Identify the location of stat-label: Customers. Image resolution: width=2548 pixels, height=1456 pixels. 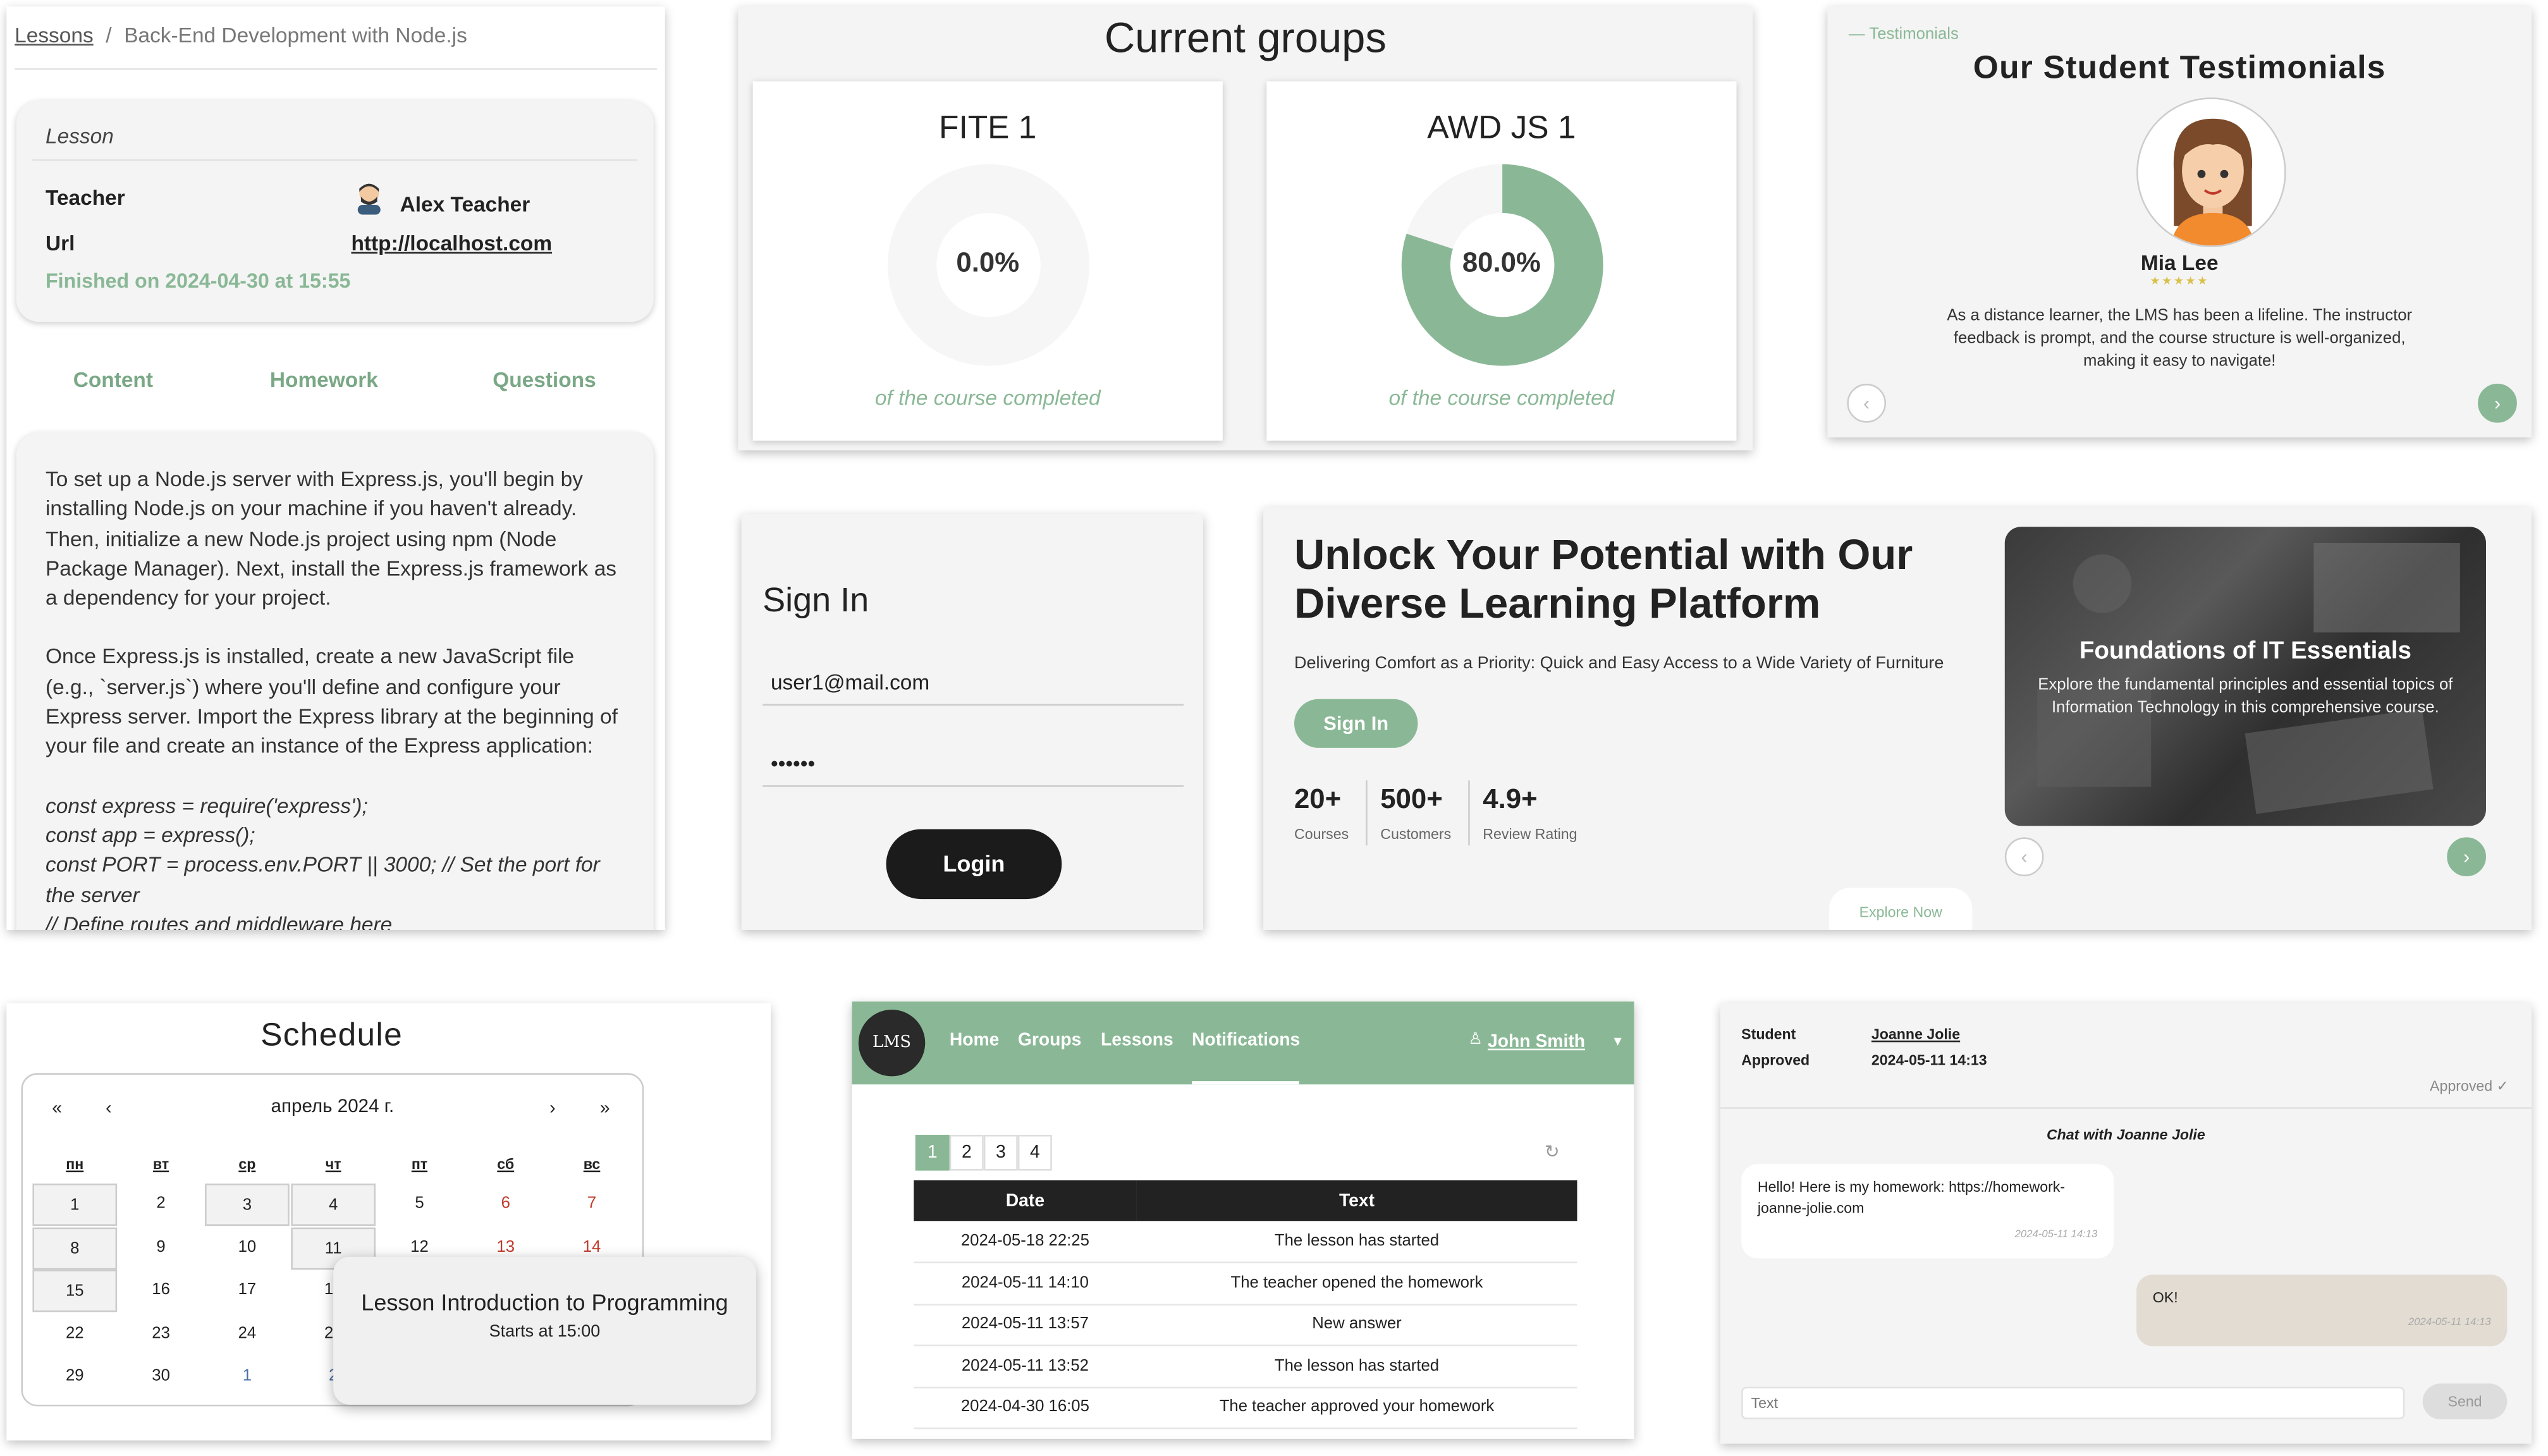
(1416, 834).